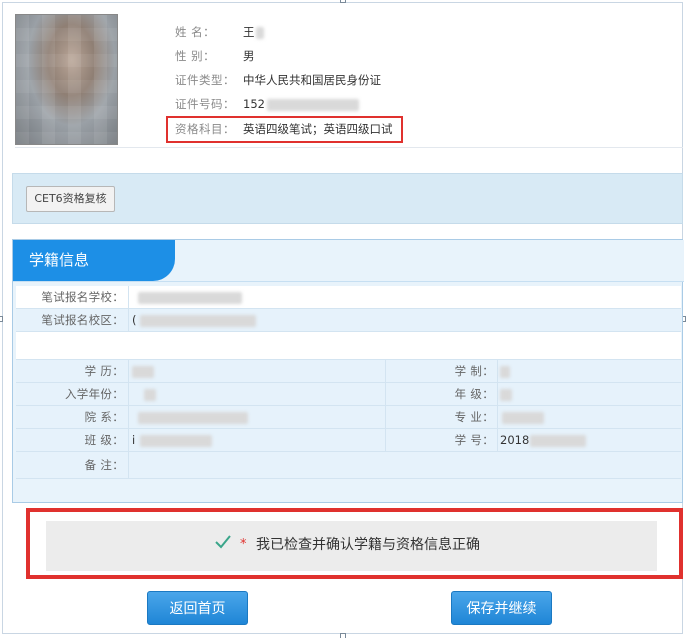 Image resolution: width=687 pixels, height=638 pixels. I want to click on id-number-label: 证件号码：, so click(205, 104).